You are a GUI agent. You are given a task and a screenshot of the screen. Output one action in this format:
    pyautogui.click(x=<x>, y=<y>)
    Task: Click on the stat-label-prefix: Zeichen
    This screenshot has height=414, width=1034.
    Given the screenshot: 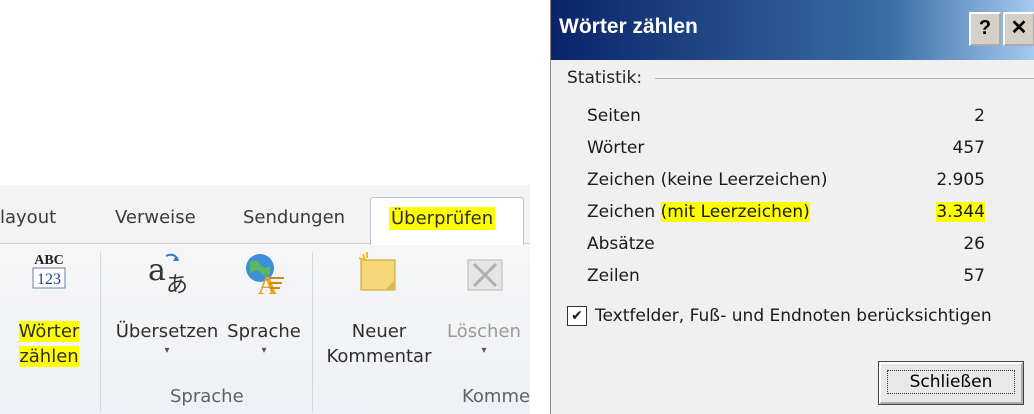 What is the action you would take?
    pyautogui.click(x=624, y=212)
    